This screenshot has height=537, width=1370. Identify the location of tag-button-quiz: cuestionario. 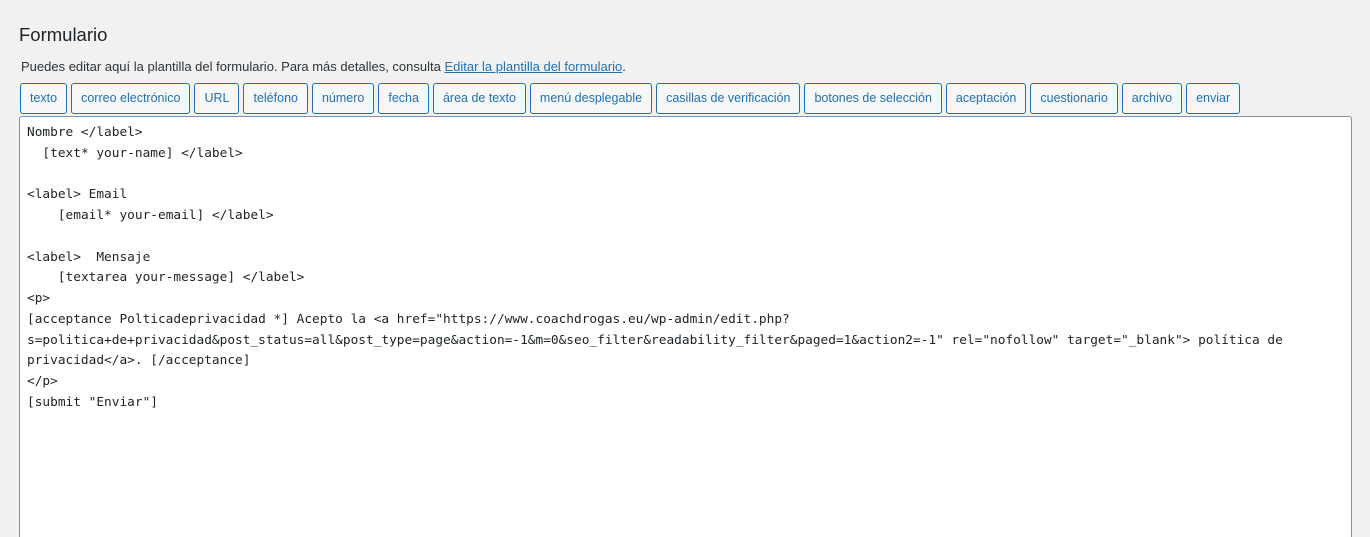
(1074, 98).